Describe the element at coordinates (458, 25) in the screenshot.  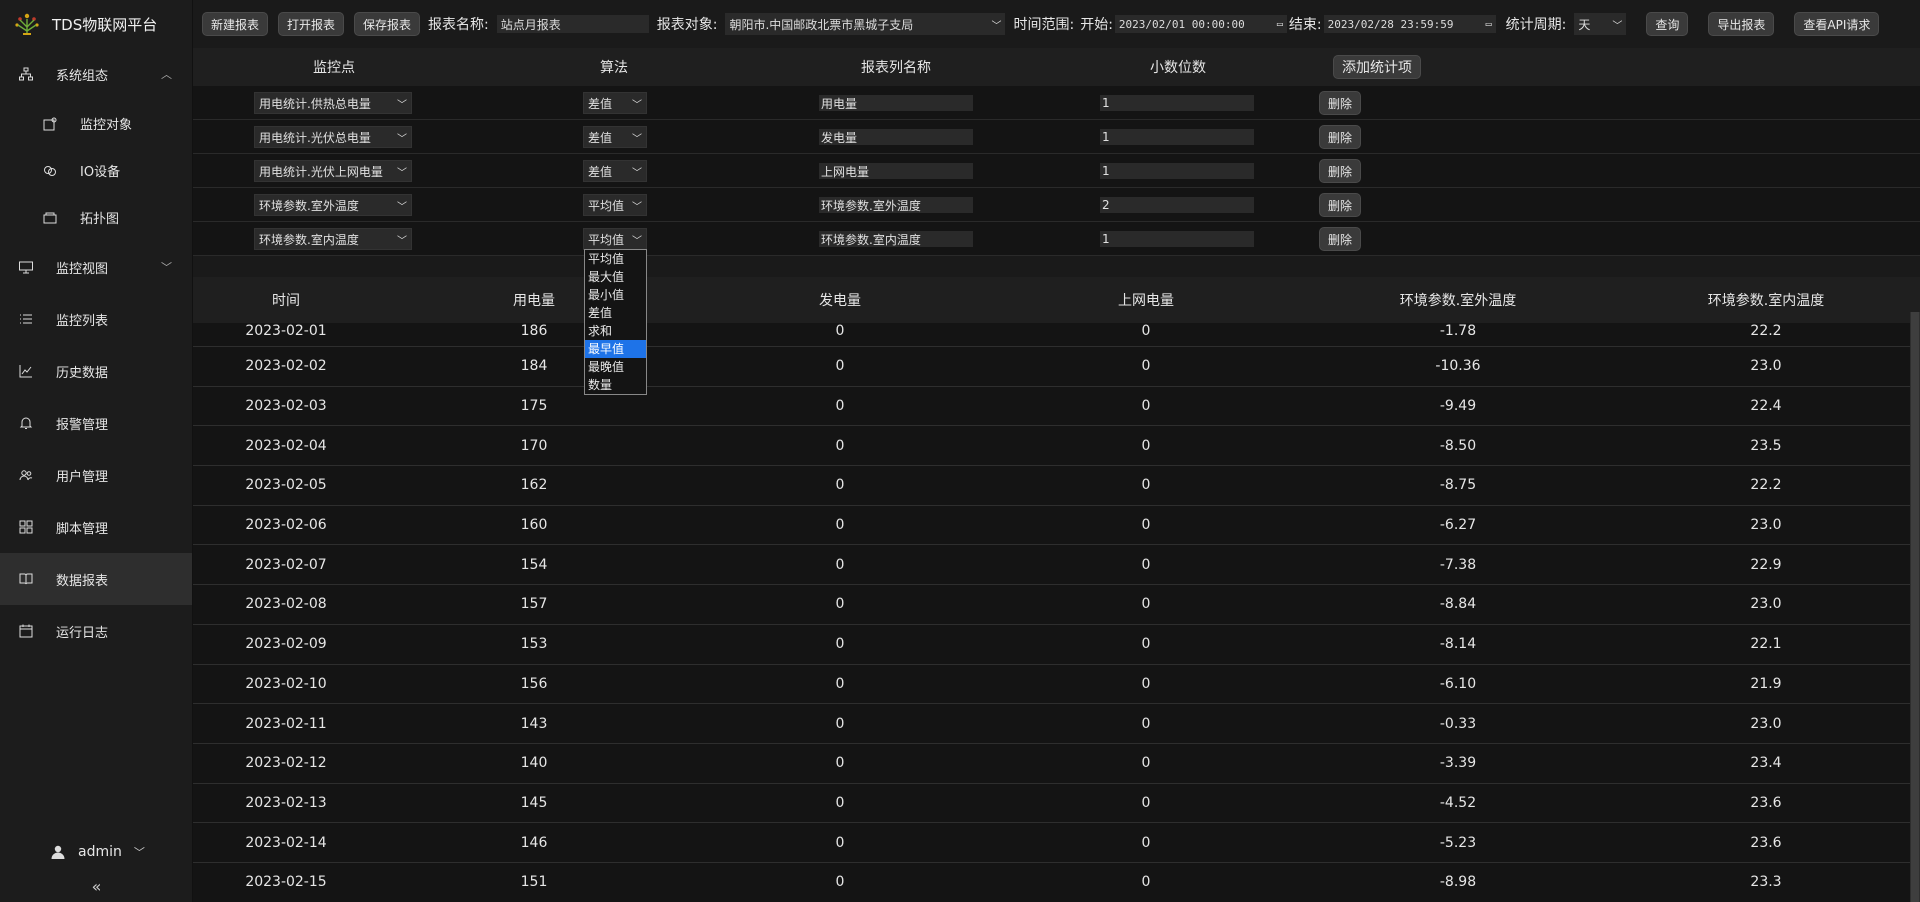
I see `report-name-label: 报表名称:` at that location.